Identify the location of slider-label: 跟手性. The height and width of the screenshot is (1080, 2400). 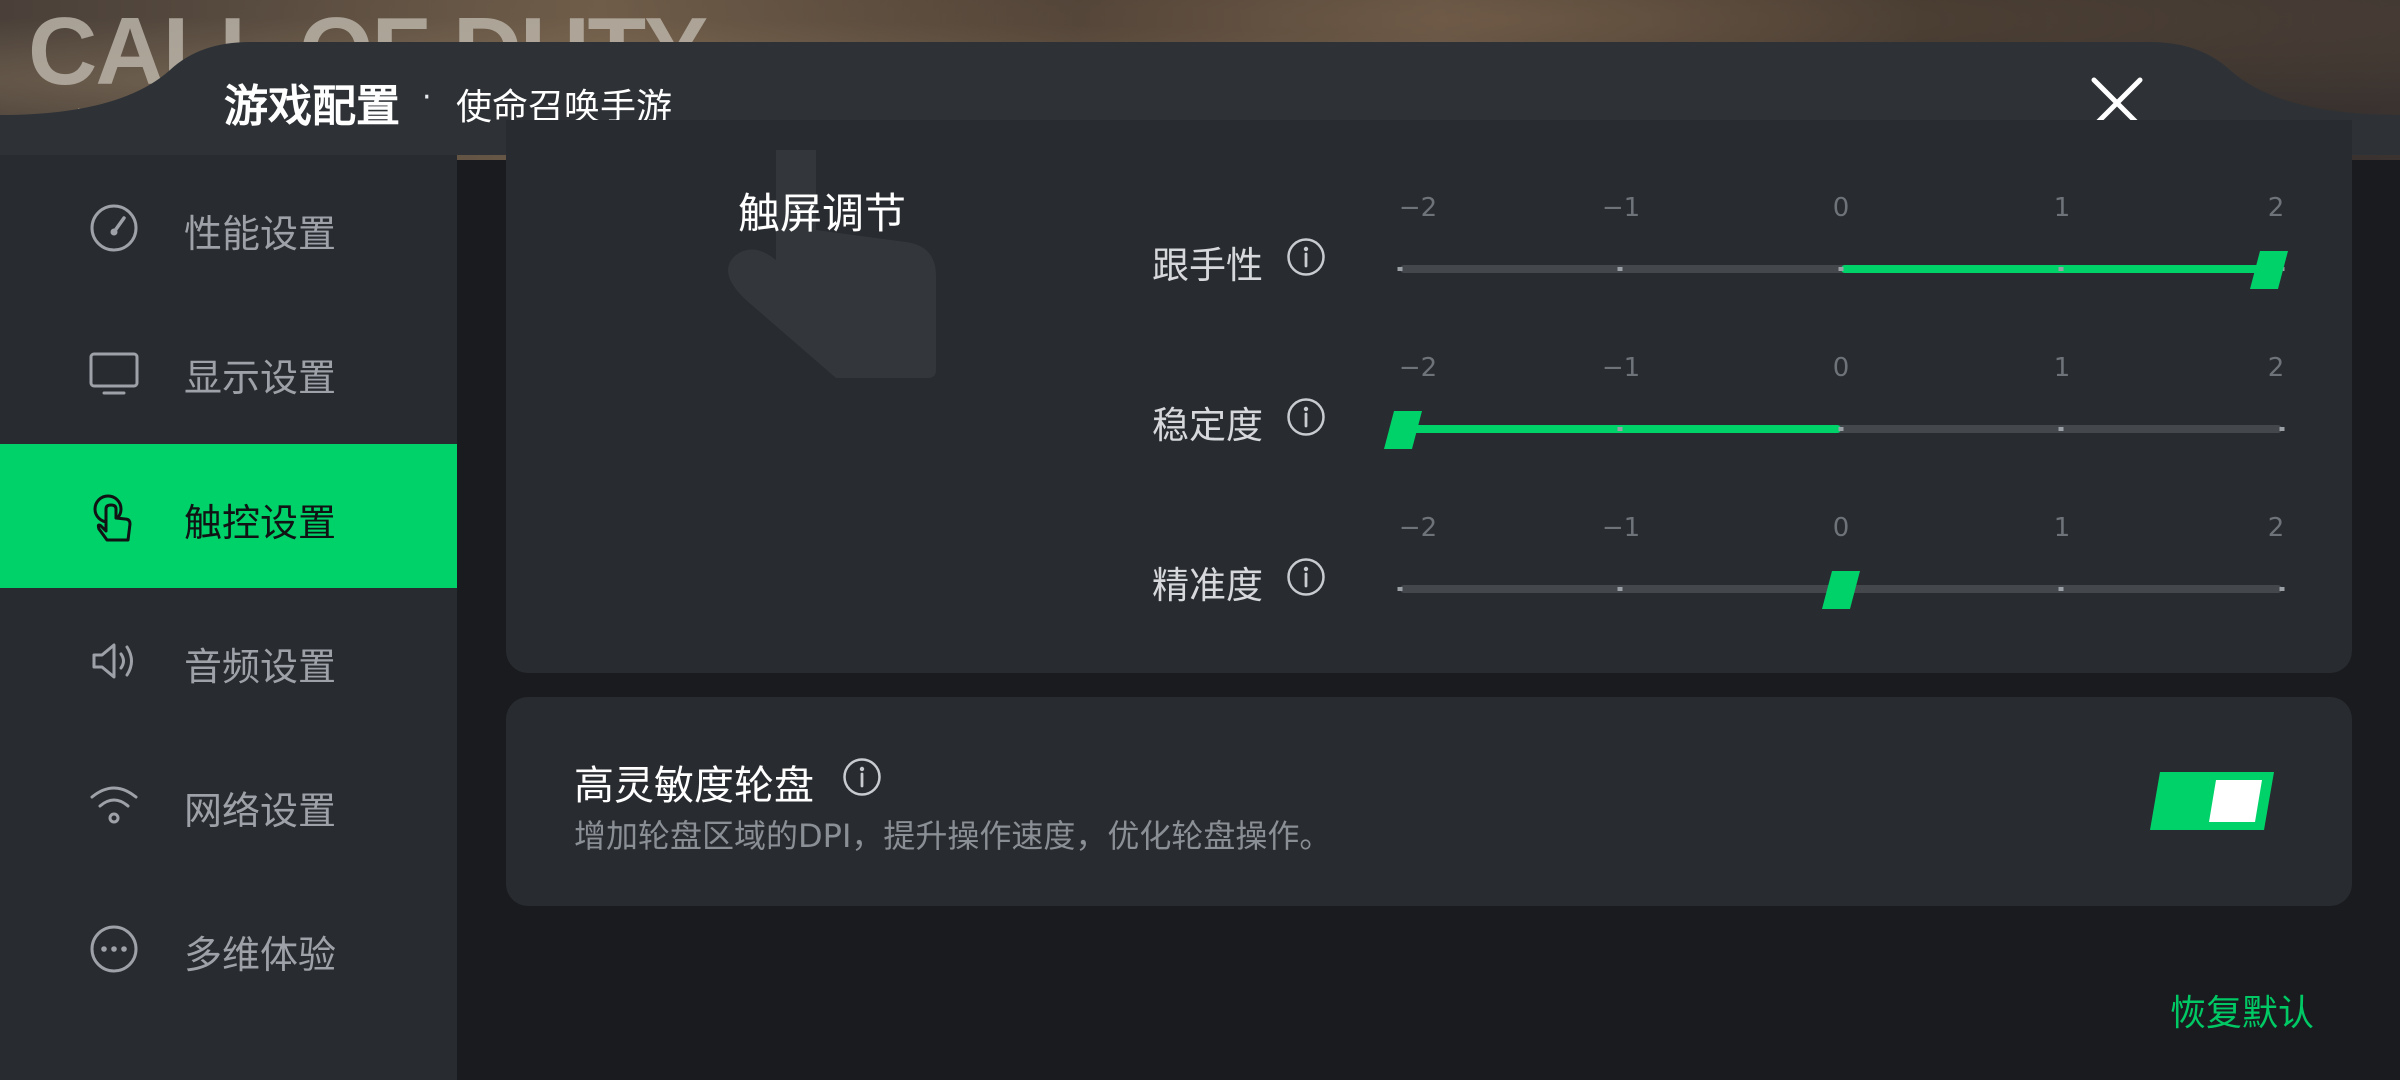
(1207, 265).